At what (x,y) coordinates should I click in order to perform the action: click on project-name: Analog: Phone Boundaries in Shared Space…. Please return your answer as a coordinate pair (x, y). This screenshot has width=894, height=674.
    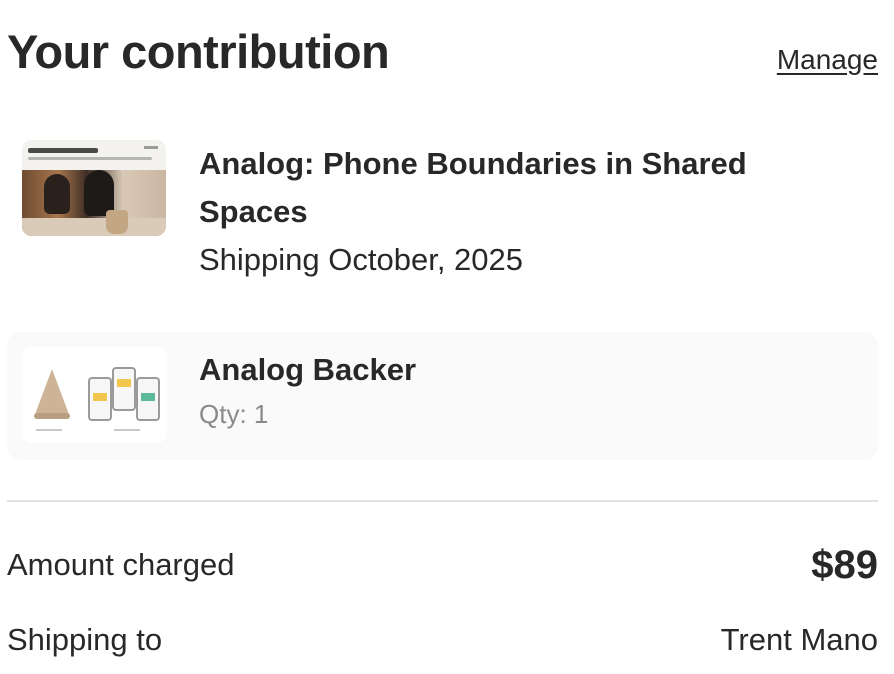
    Looking at the image, I should click on (473, 187).